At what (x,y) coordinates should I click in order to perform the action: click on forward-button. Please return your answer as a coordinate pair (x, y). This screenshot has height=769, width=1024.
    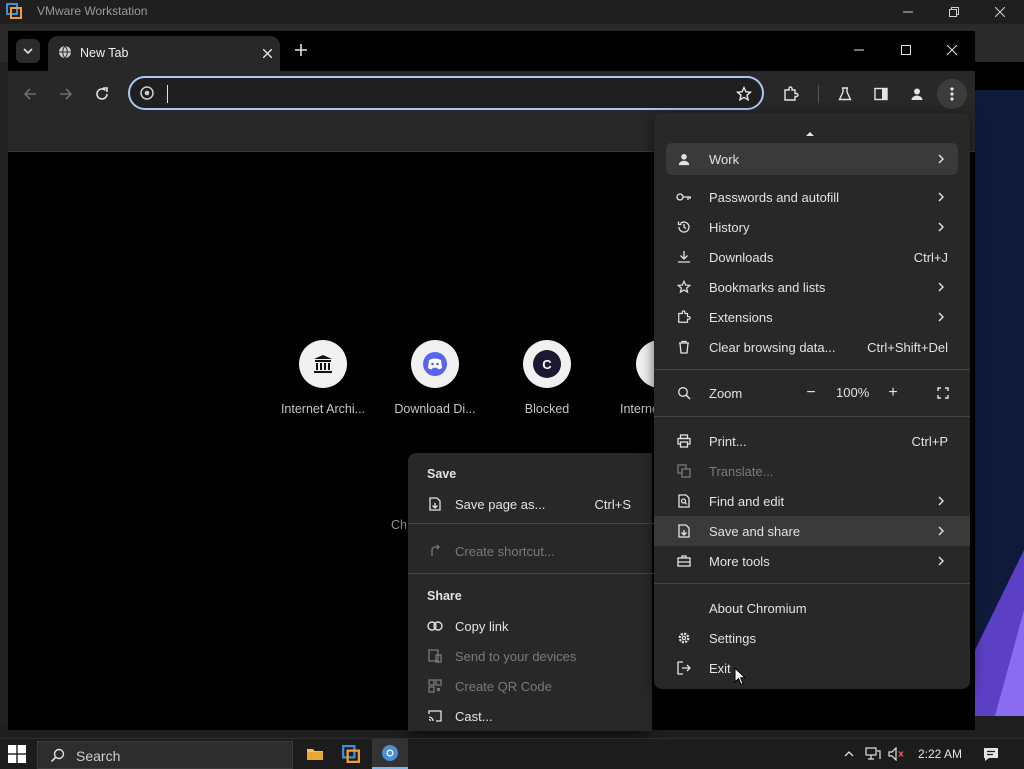
    Looking at the image, I should click on (66, 94).